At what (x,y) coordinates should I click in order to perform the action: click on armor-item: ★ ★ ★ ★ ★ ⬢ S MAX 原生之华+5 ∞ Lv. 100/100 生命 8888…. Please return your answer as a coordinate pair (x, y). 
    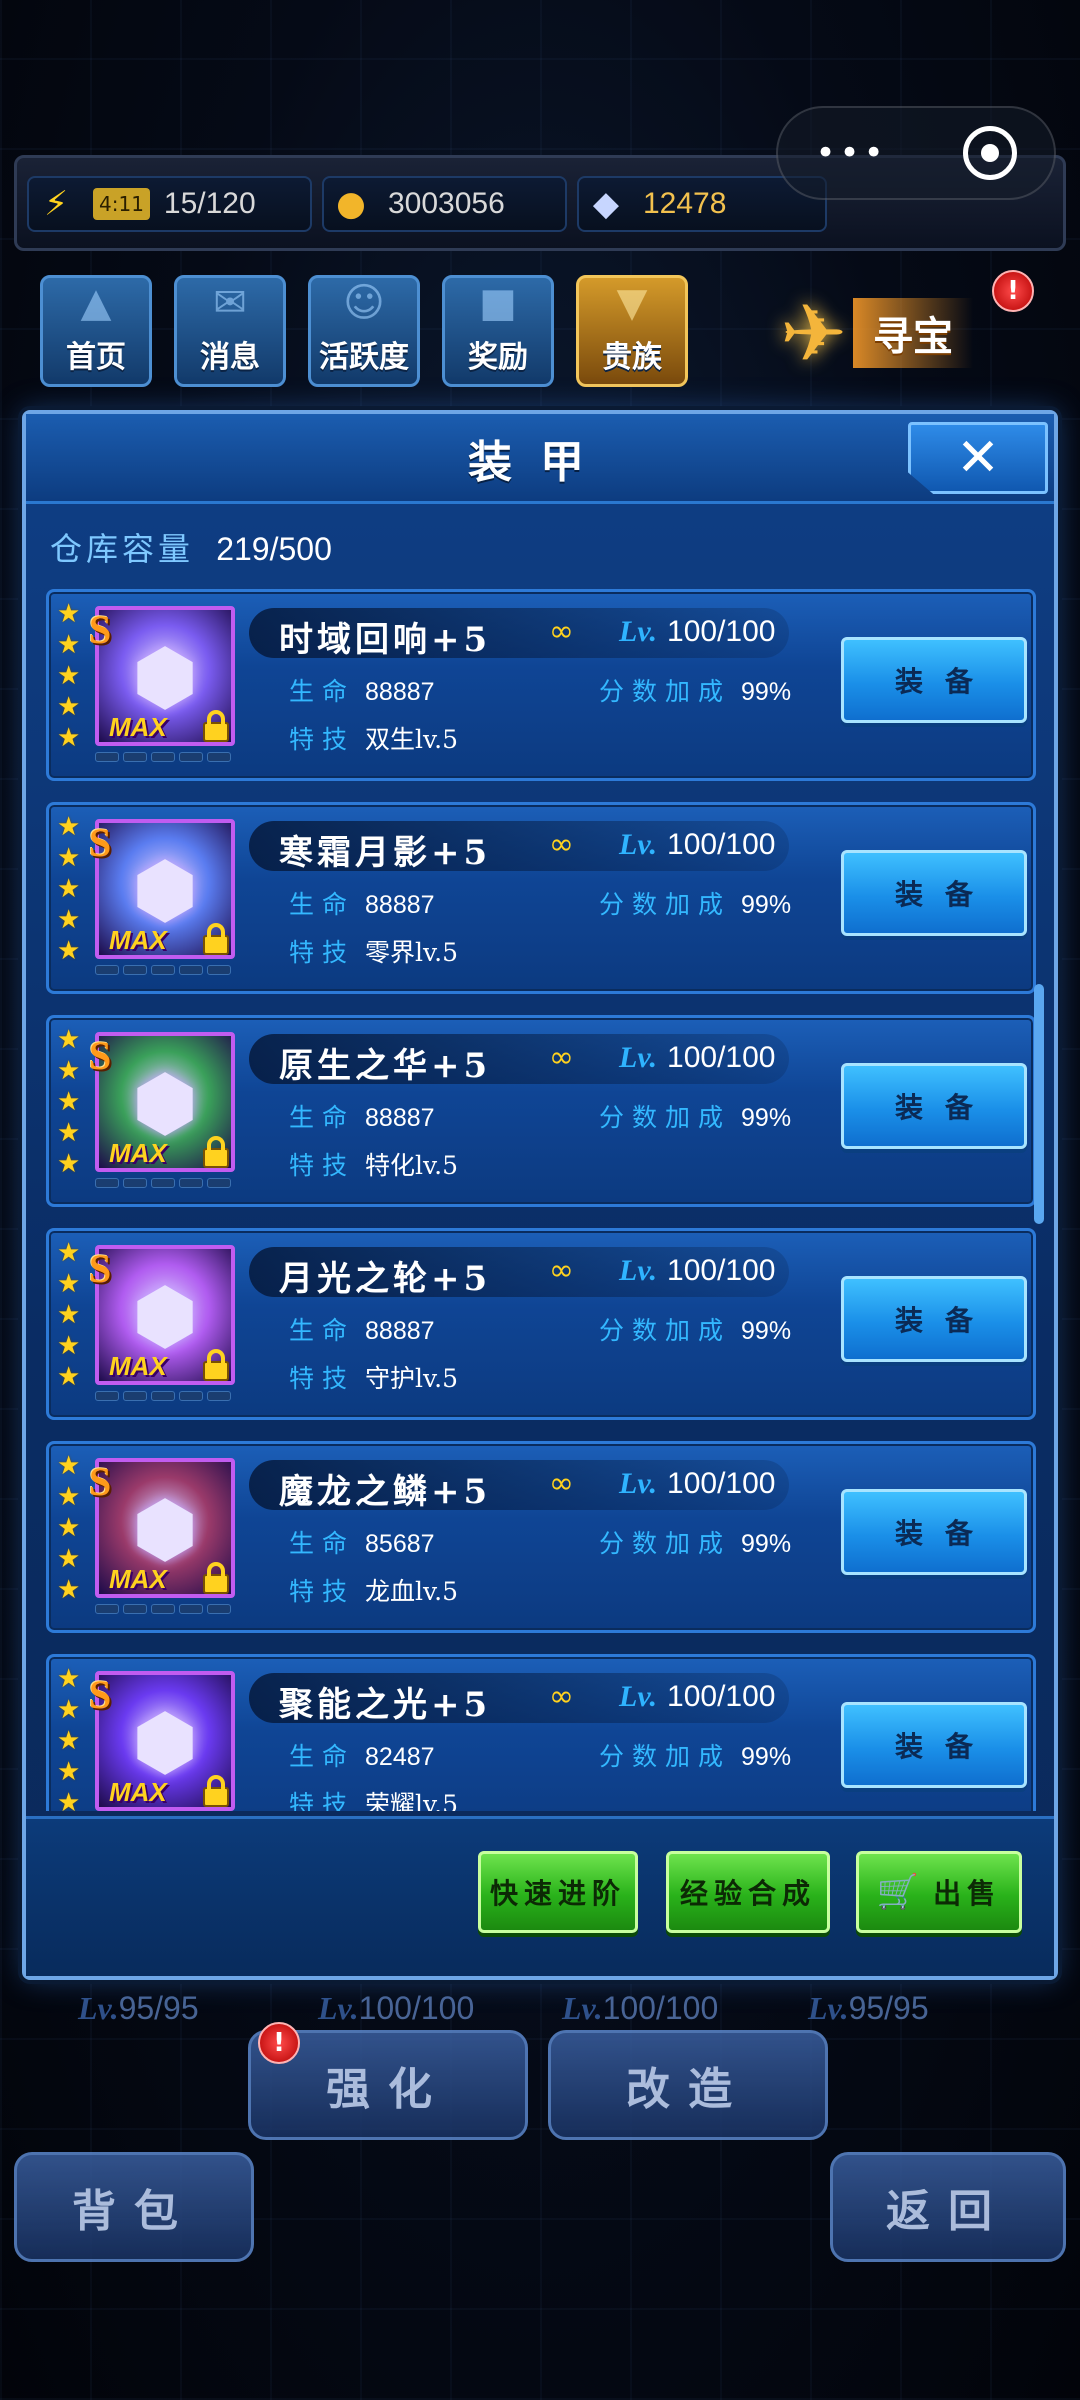
    Looking at the image, I should click on (541, 1111).